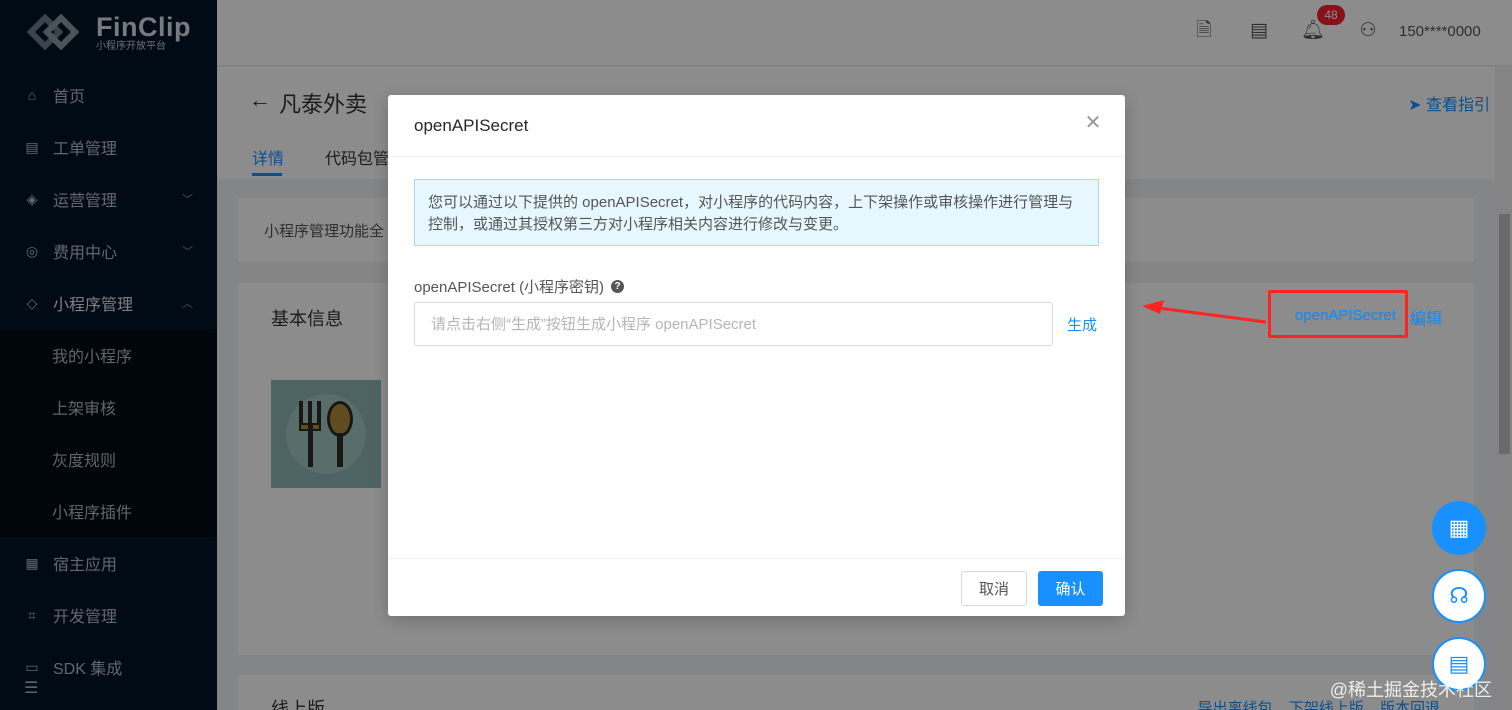  I want to click on secret-input, so click(733, 324).